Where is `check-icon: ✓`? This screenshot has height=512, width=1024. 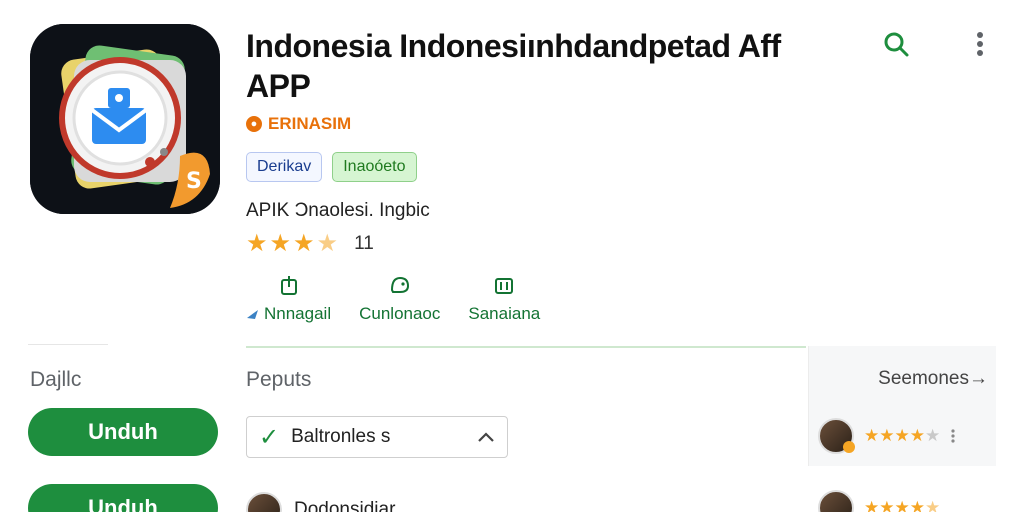 check-icon: ✓ is located at coordinates (269, 437).